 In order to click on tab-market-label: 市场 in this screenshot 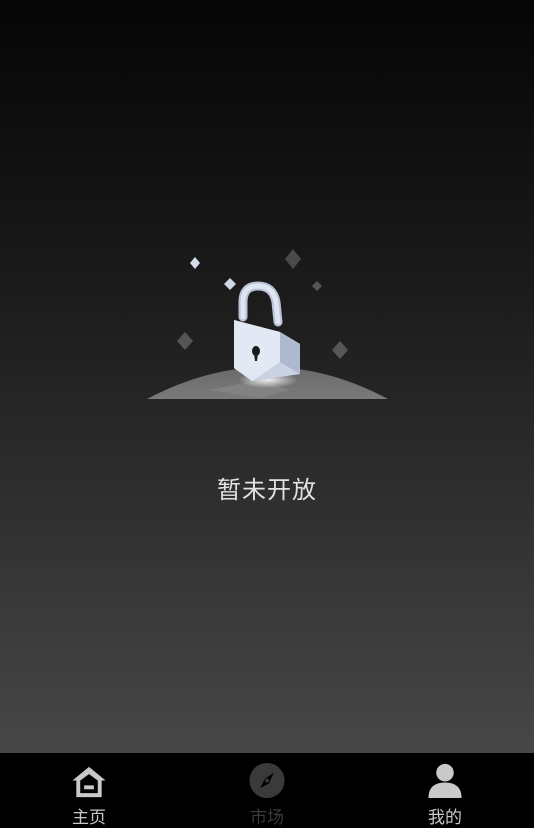, I will do `click(267, 818)`.